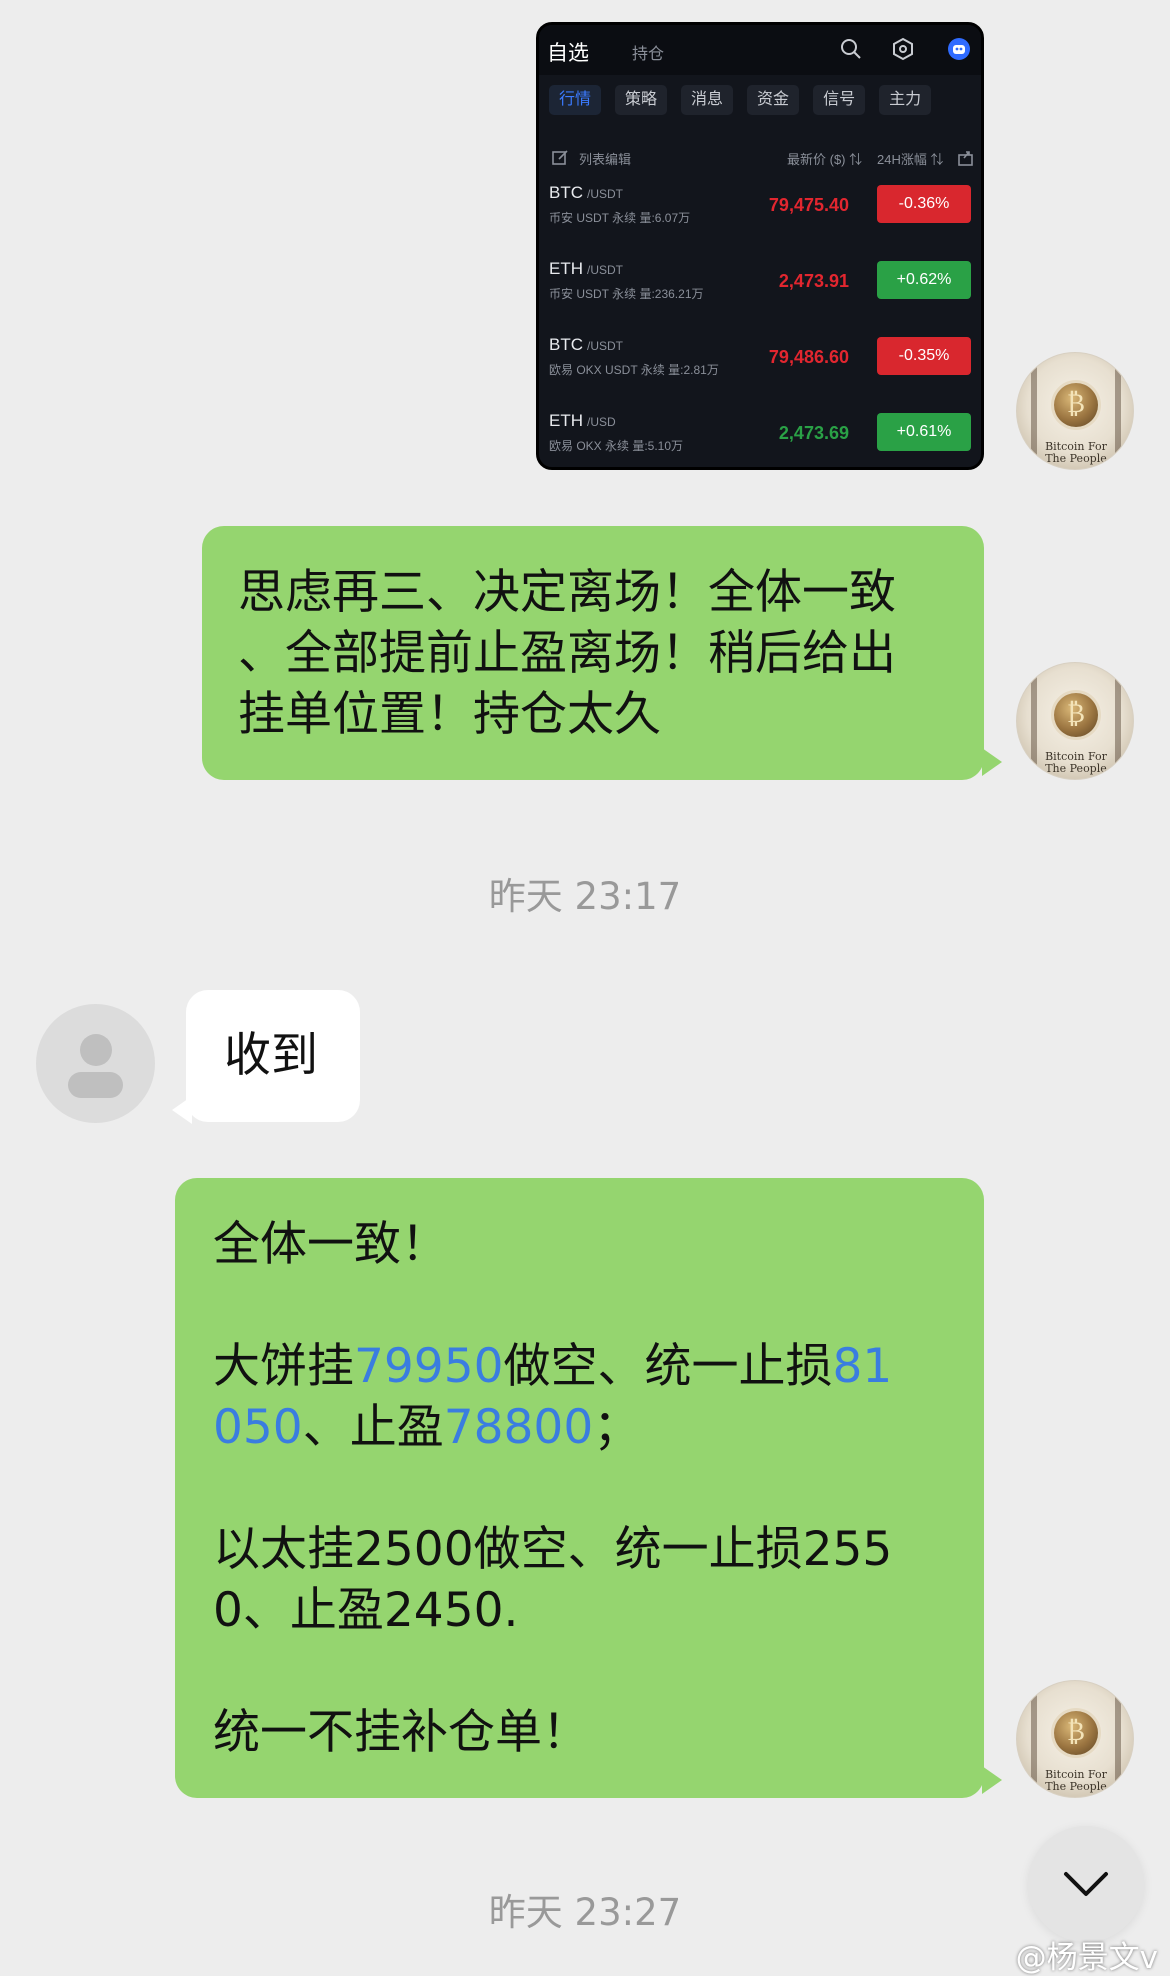 The width and height of the screenshot is (1170, 1976). Describe the element at coordinates (924, 432) in the screenshot. I see `change-badge: +0.61%` at that location.